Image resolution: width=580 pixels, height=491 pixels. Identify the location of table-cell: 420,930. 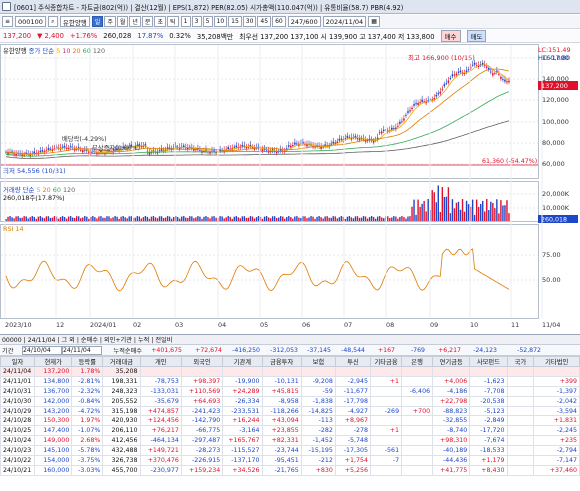
(121, 421).